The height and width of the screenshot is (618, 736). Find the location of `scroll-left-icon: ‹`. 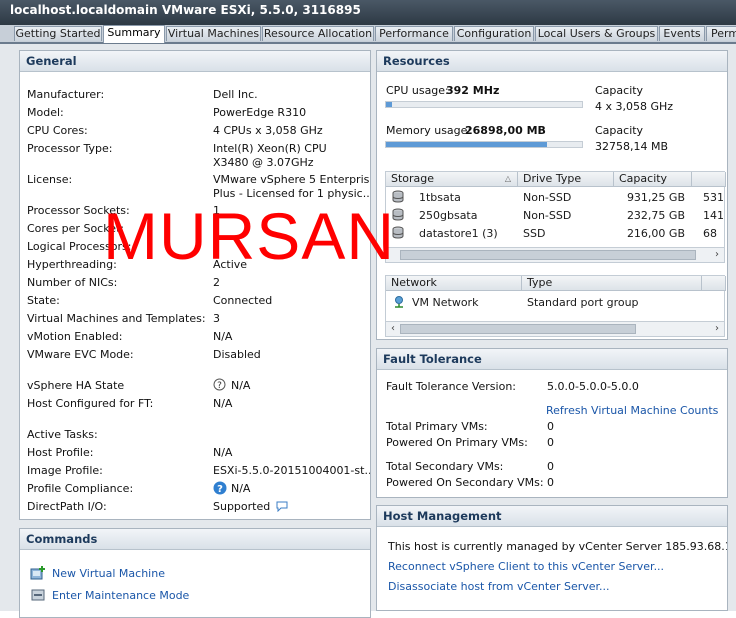

scroll-left-icon: ‹ is located at coordinates (393, 329).